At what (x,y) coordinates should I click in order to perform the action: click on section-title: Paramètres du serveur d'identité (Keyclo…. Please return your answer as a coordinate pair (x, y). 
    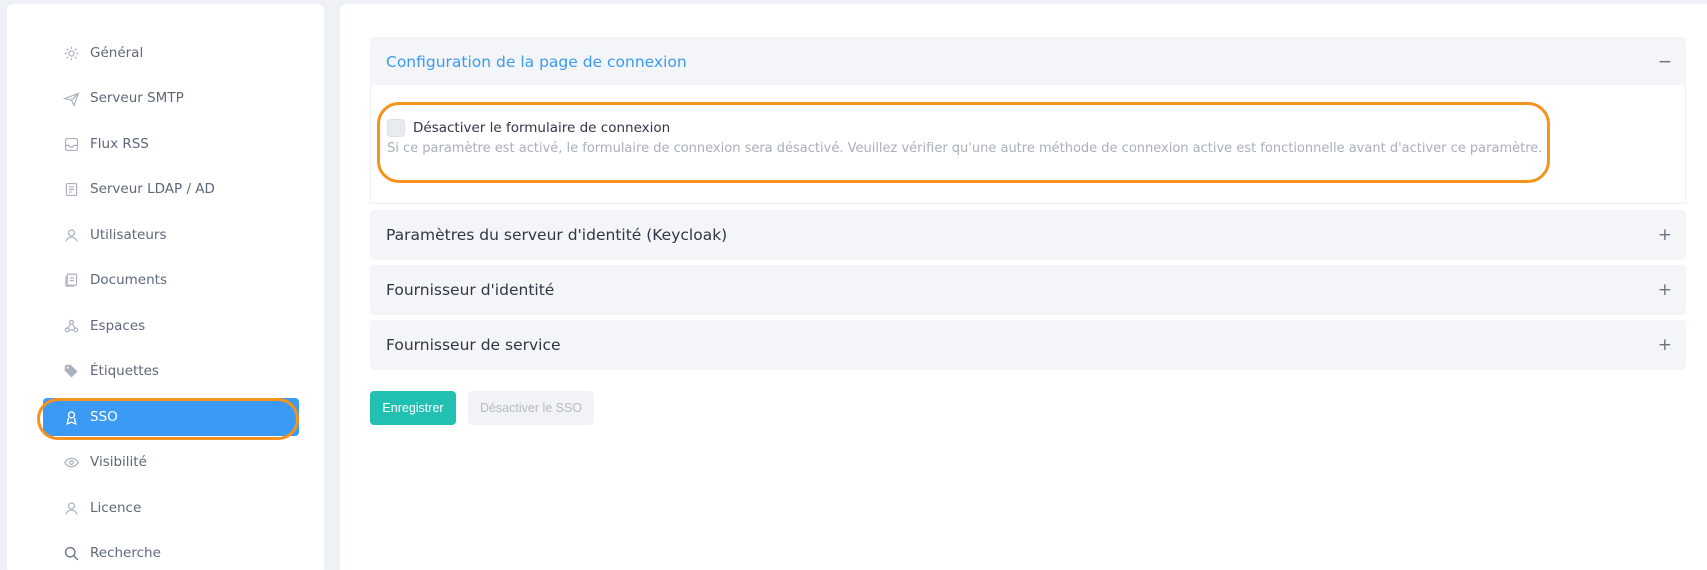
    Looking at the image, I should click on (557, 235).